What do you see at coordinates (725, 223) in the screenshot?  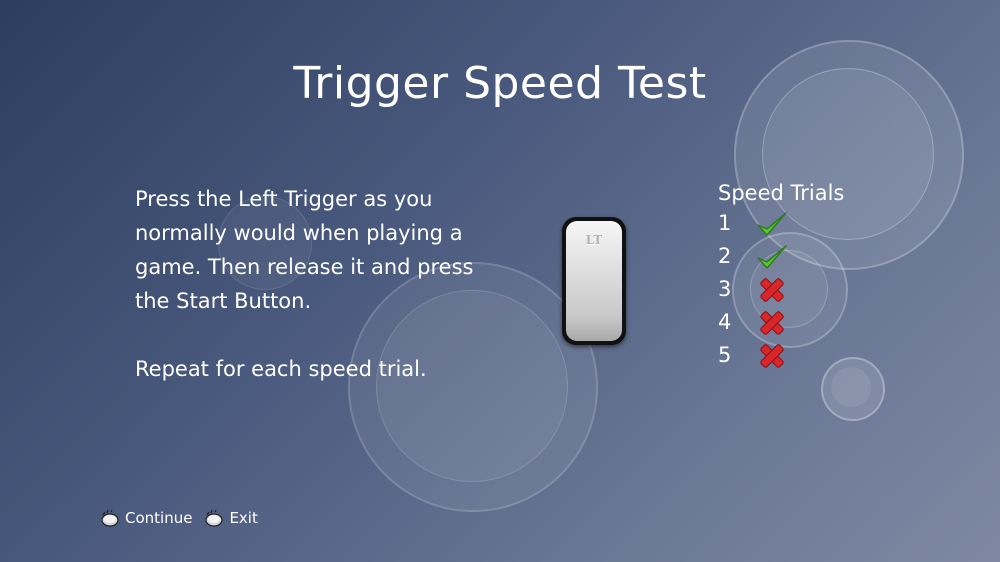 I see `trial-number: 1` at bounding box center [725, 223].